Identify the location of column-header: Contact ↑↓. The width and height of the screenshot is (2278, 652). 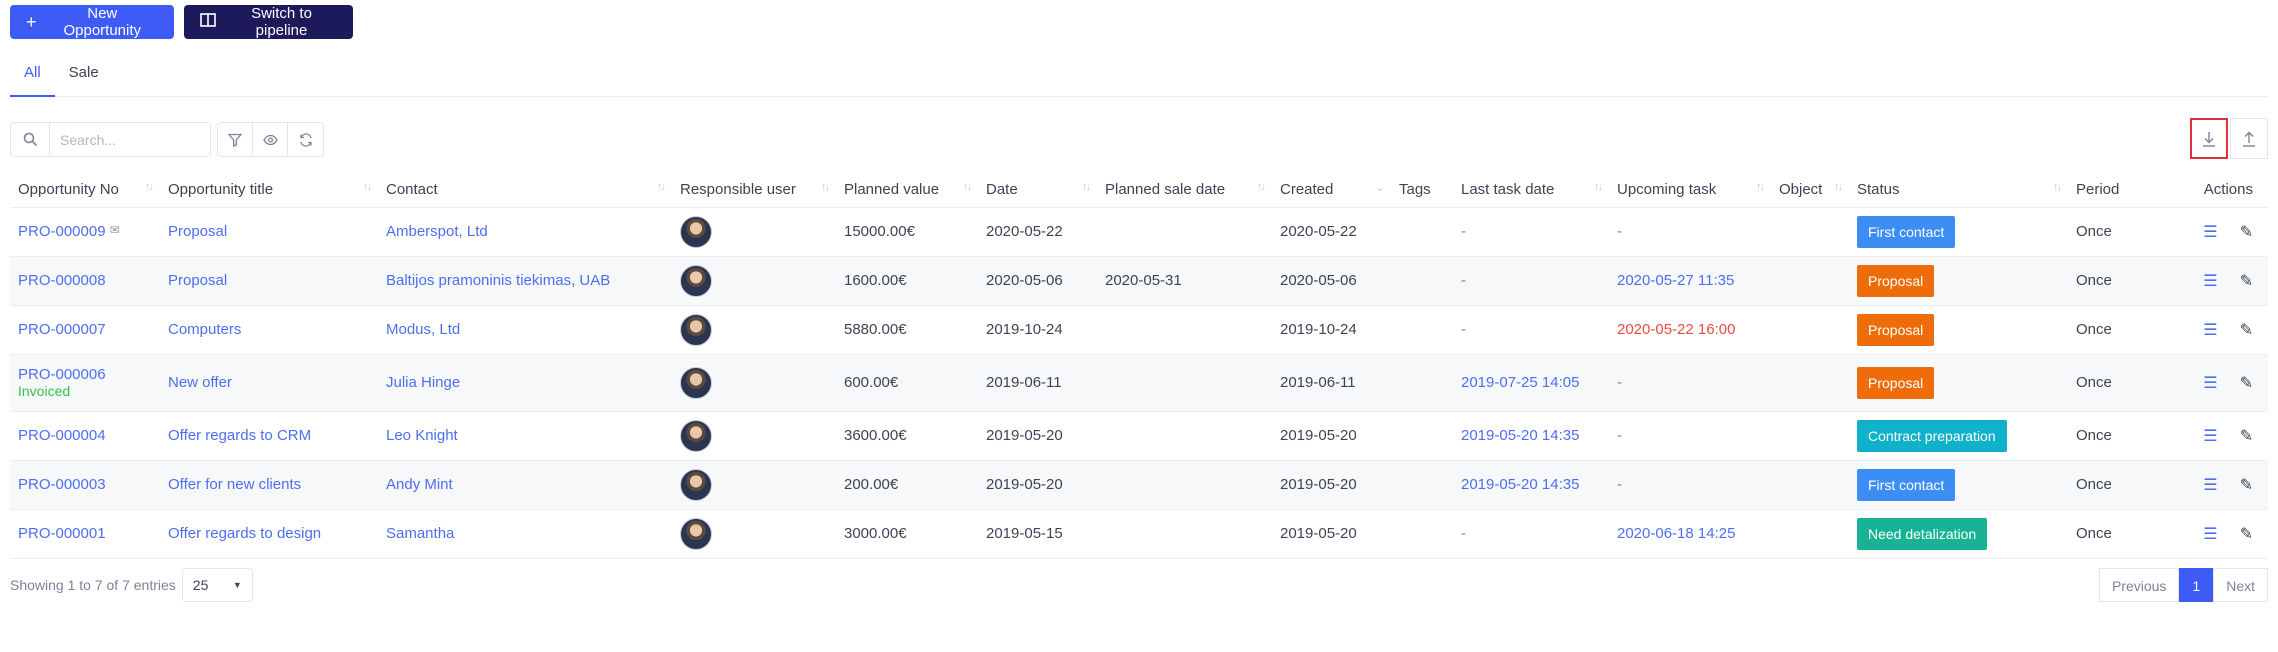
(525, 190).